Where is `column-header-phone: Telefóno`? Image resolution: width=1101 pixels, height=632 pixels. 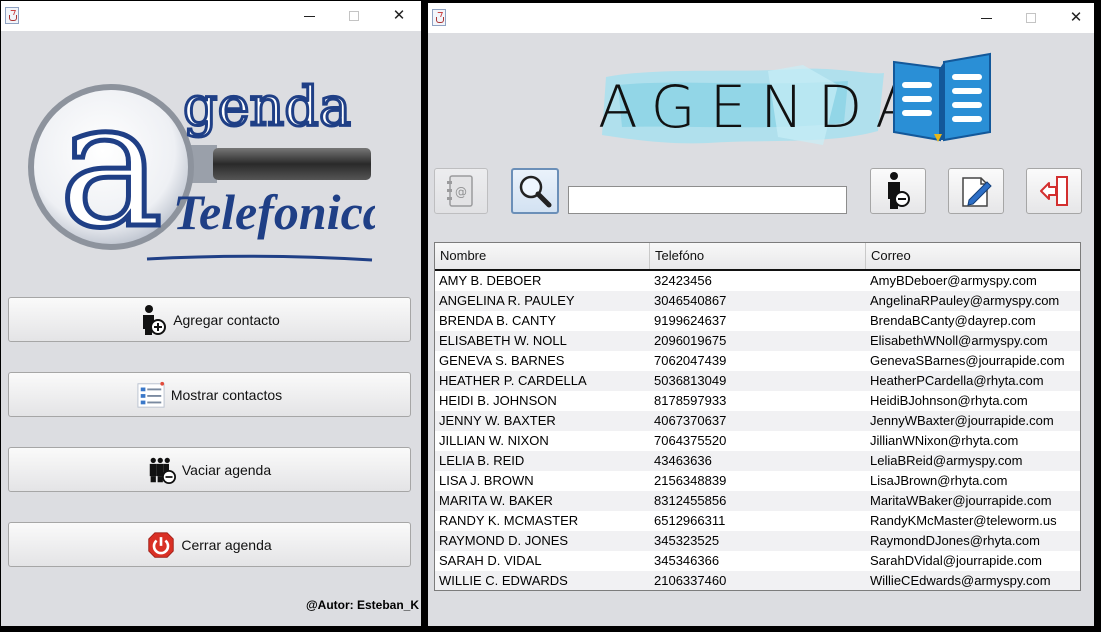
column-header-phone: Telefóno is located at coordinates (758, 256).